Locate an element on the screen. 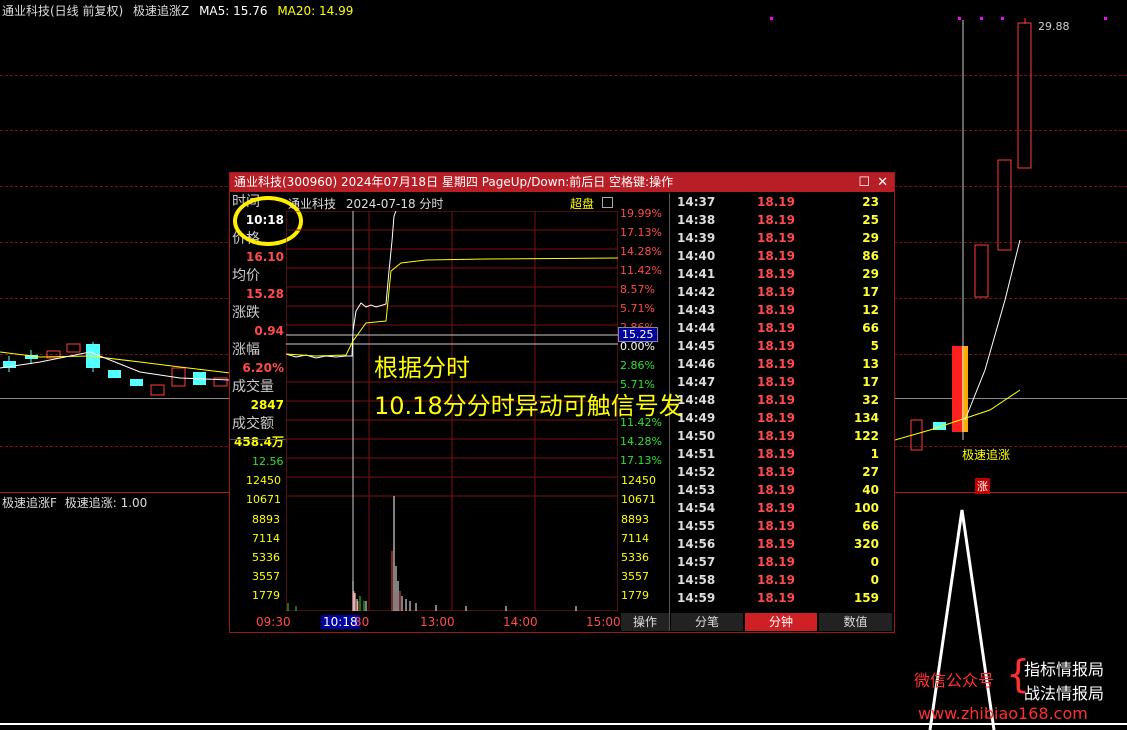  sub-chart-header: 极速追涨F 极速追涨: 1.00 is located at coordinates (74, 502).